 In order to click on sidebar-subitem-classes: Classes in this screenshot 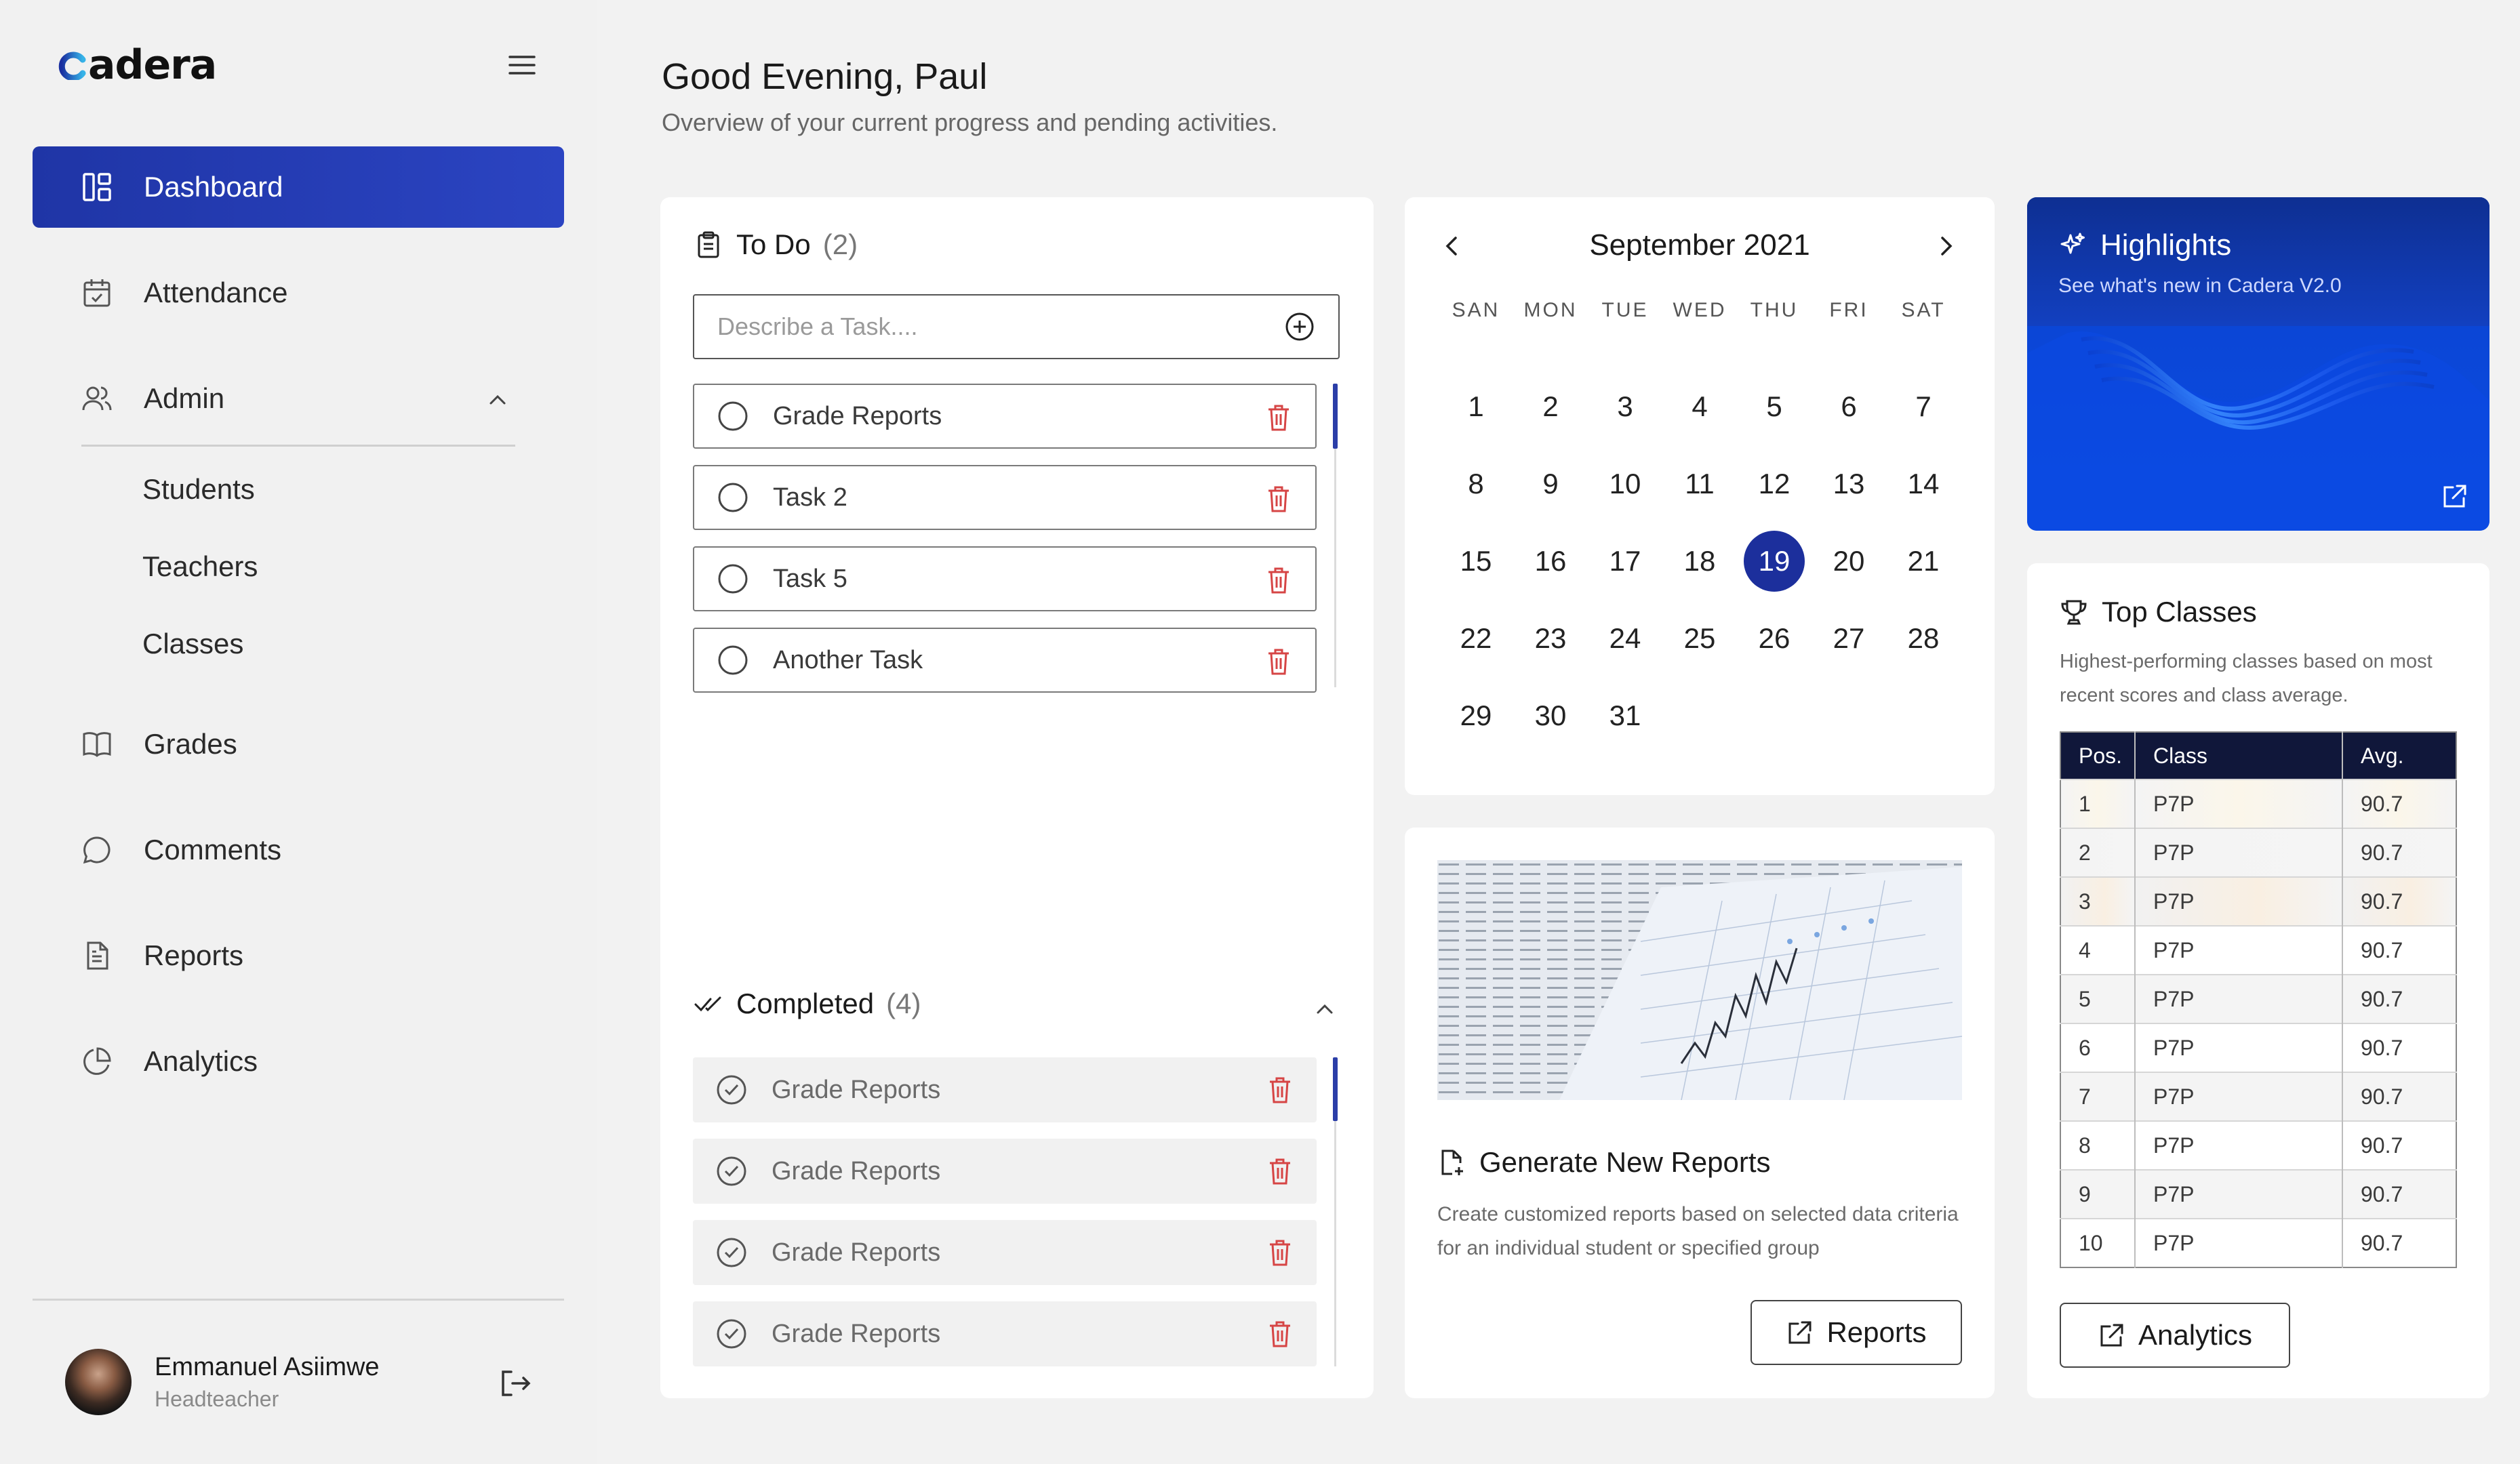, I will do `click(192, 644)`.